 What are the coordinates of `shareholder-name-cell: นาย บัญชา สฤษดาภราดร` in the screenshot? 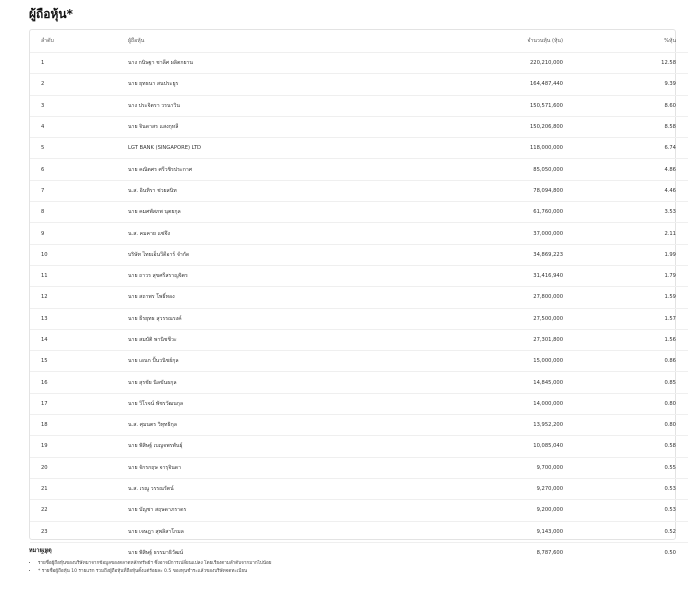 It's located at (278, 510).